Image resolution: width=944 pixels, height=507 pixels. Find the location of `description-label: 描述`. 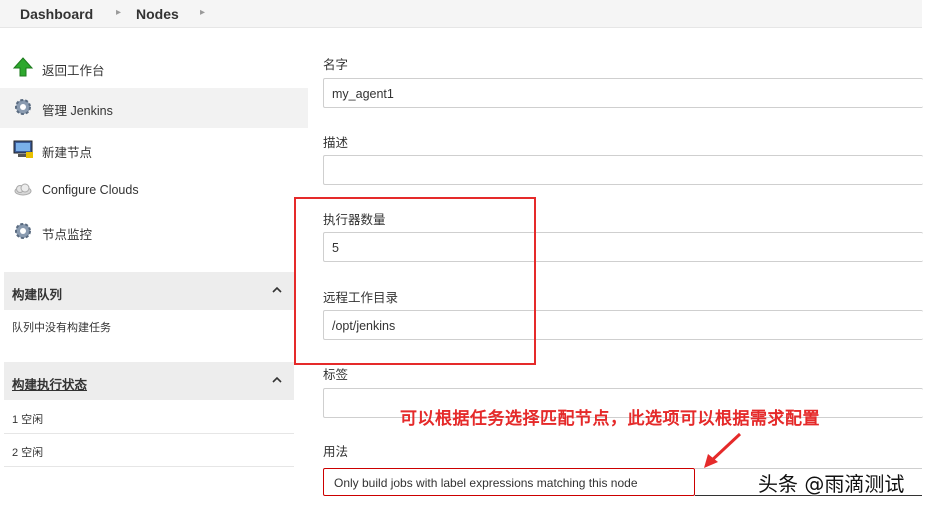

description-label: 描述 is located at coordinates (336, 143).